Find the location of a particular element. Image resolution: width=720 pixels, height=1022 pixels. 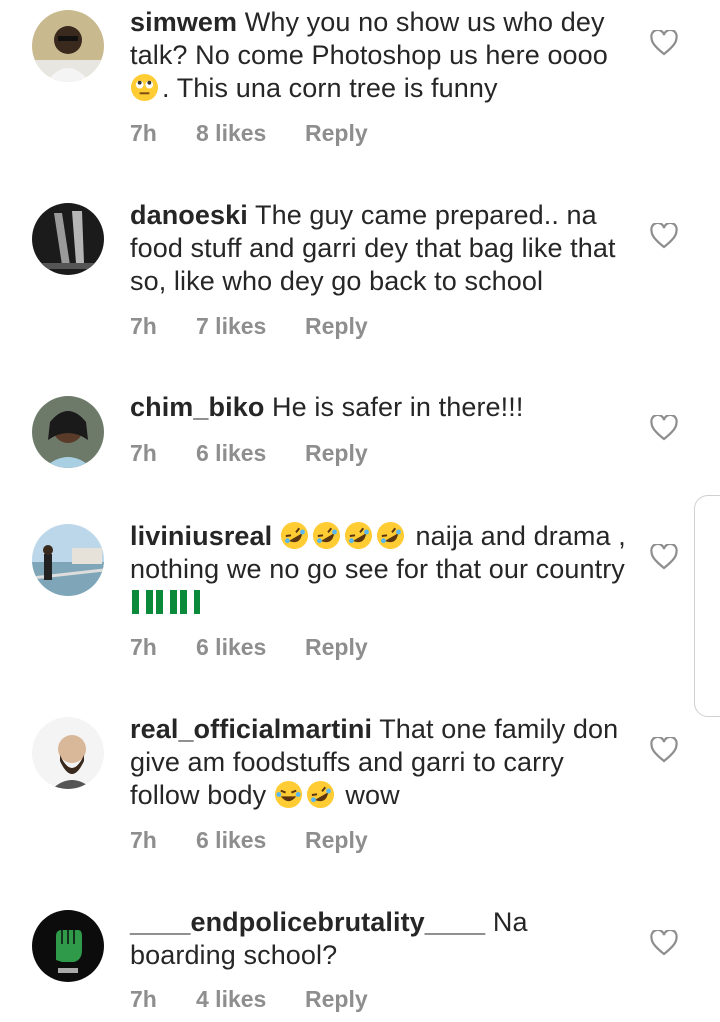

comment-username: chim_biko is located at coordinates (197, 407).